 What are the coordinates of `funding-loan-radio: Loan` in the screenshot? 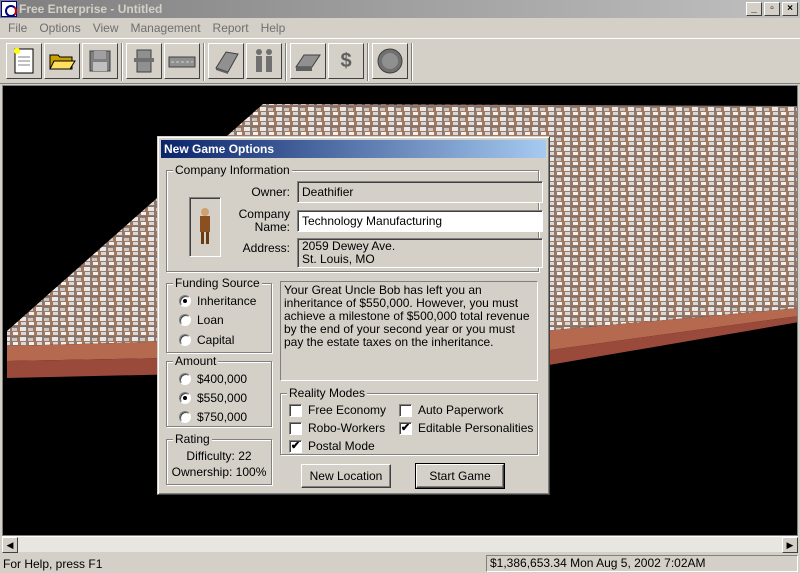 It's located at (201, 320).